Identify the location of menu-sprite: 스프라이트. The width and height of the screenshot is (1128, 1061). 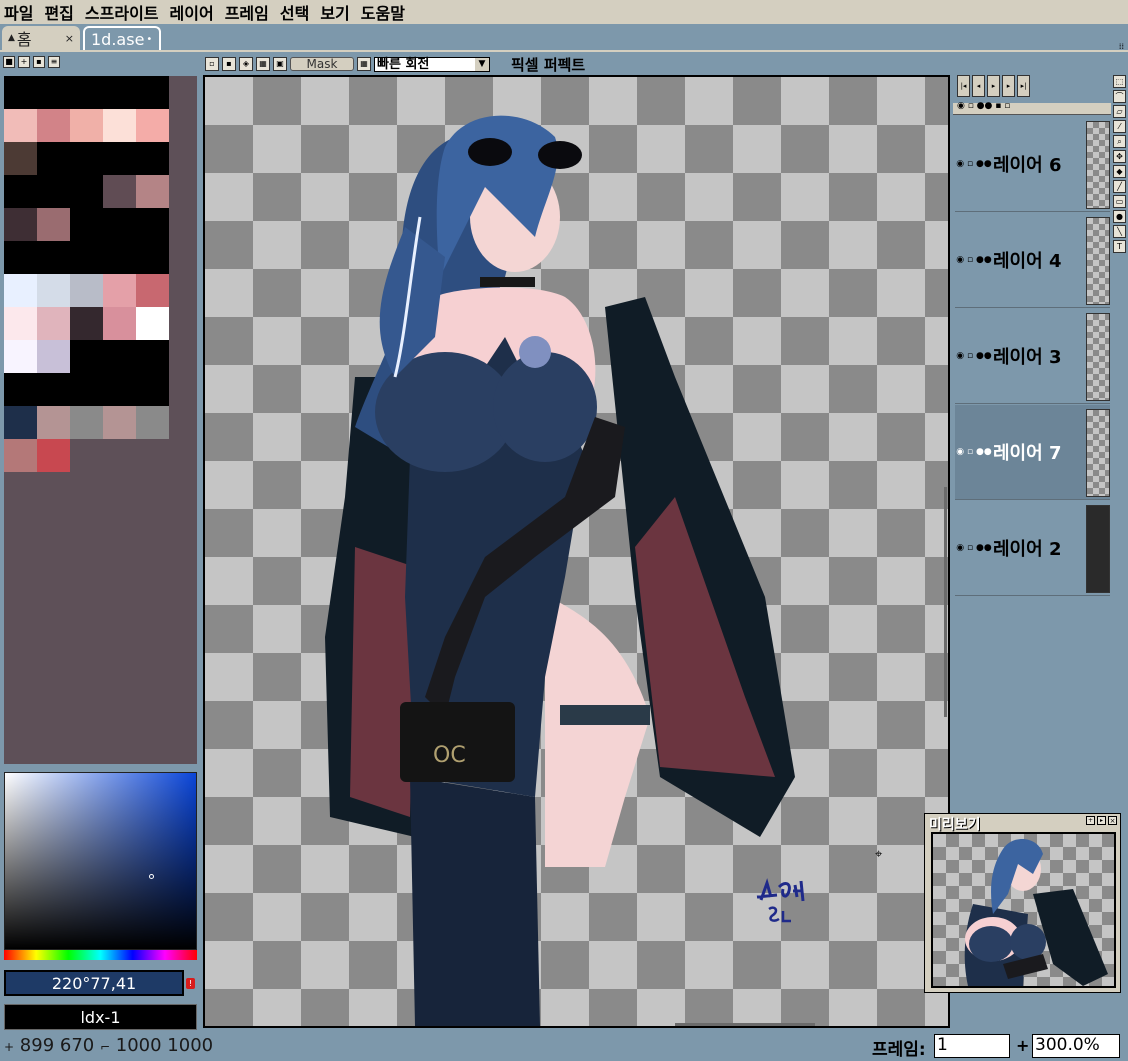
(122, 12).